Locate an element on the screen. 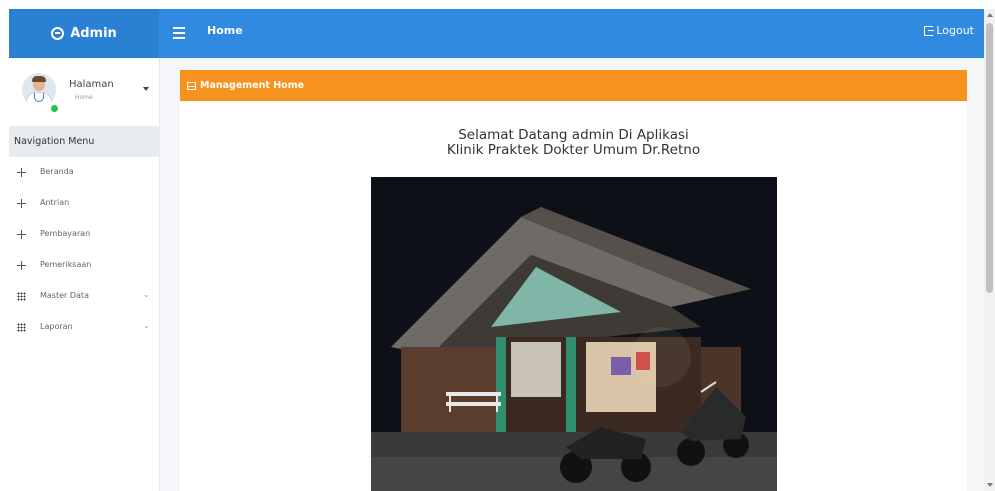 The image size is (995, 491). sidebar-item-antrian: Antrian is located at coordinates (84, 203).